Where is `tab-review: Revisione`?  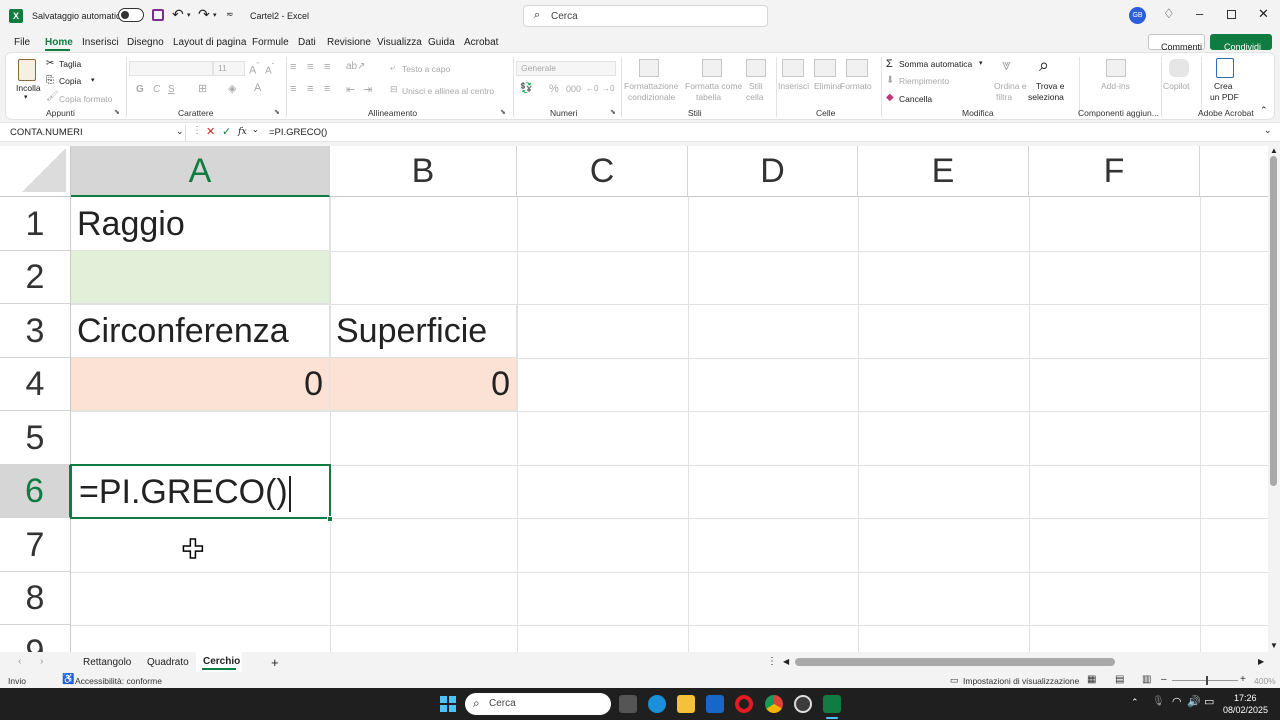 tab-review: Revisione is located at coordinates (349, 42).